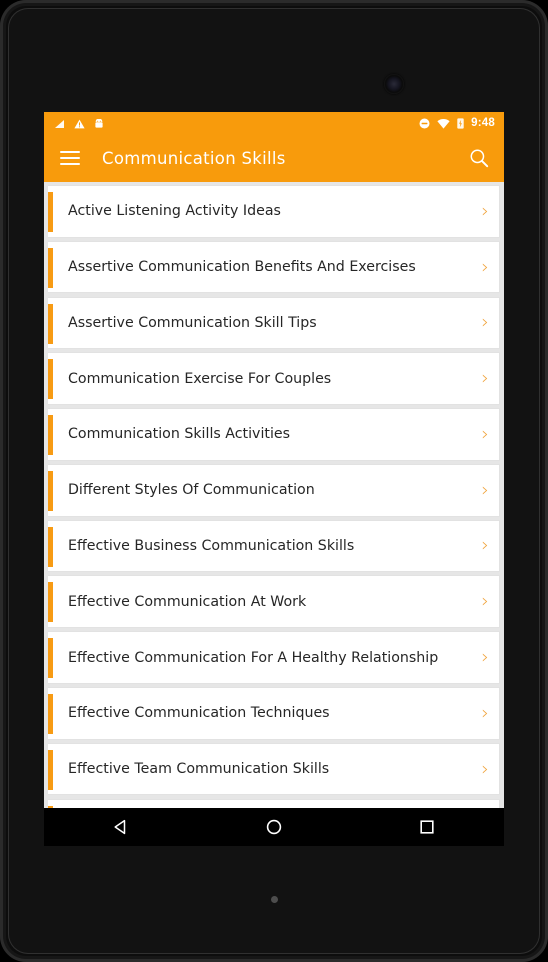  I want to click on wifi-icon, so click(443, 123).